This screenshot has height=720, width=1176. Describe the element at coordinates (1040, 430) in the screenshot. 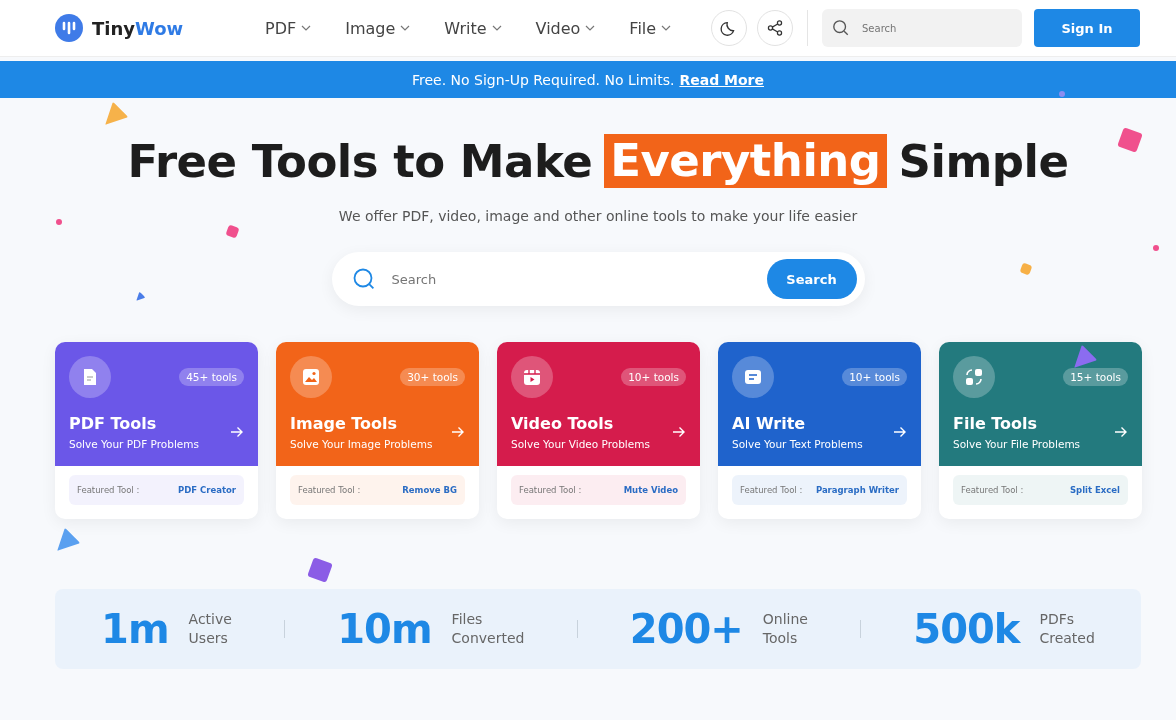

I see `tool-category-card: 15+ tools File Tools Solve Your File Problems Featured Tool : Split Excel` at that location.